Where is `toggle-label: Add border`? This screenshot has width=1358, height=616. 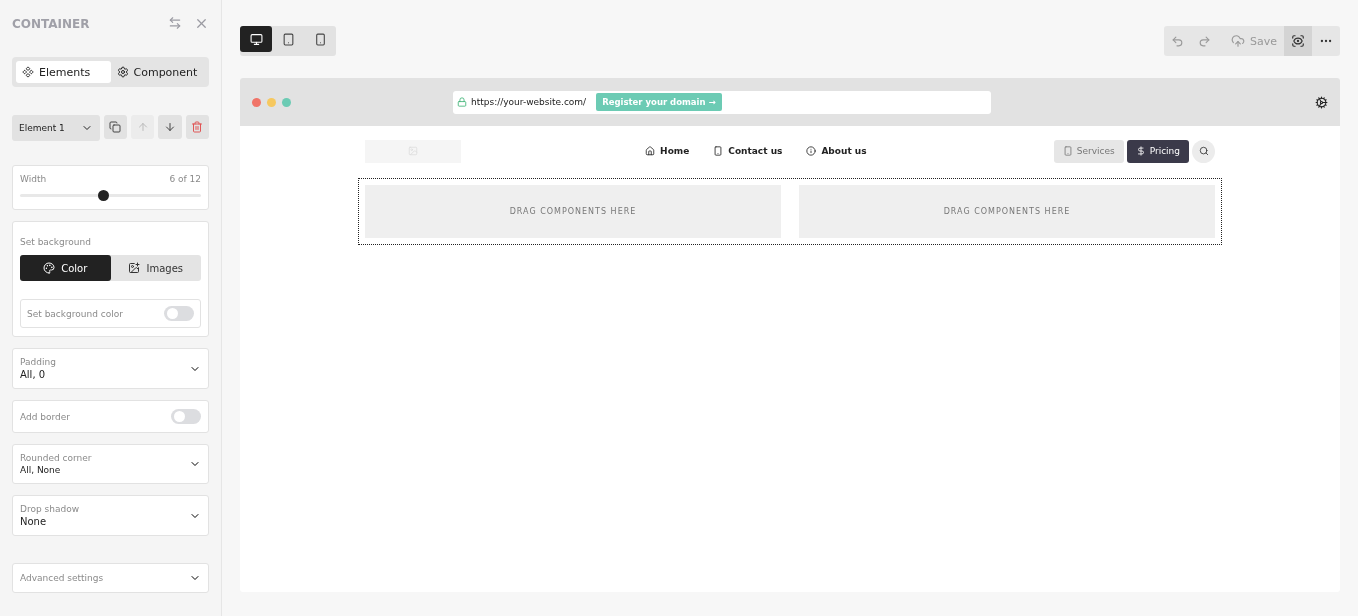
toggle-label: Add border is located at coordinates (45, 416).